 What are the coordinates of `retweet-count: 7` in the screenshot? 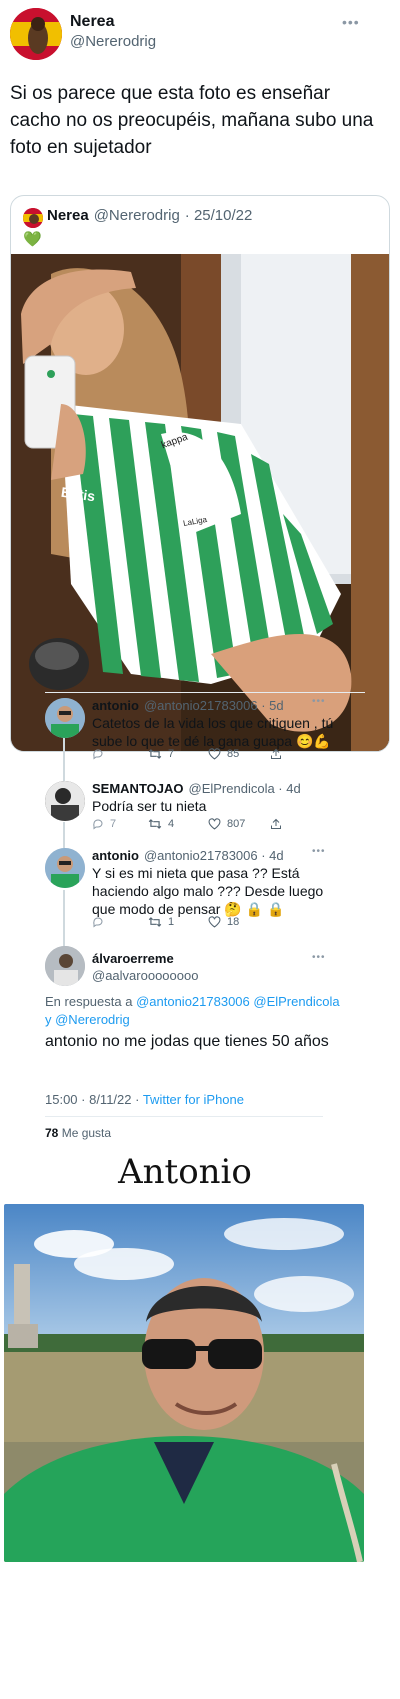 It's located at (171, 754).